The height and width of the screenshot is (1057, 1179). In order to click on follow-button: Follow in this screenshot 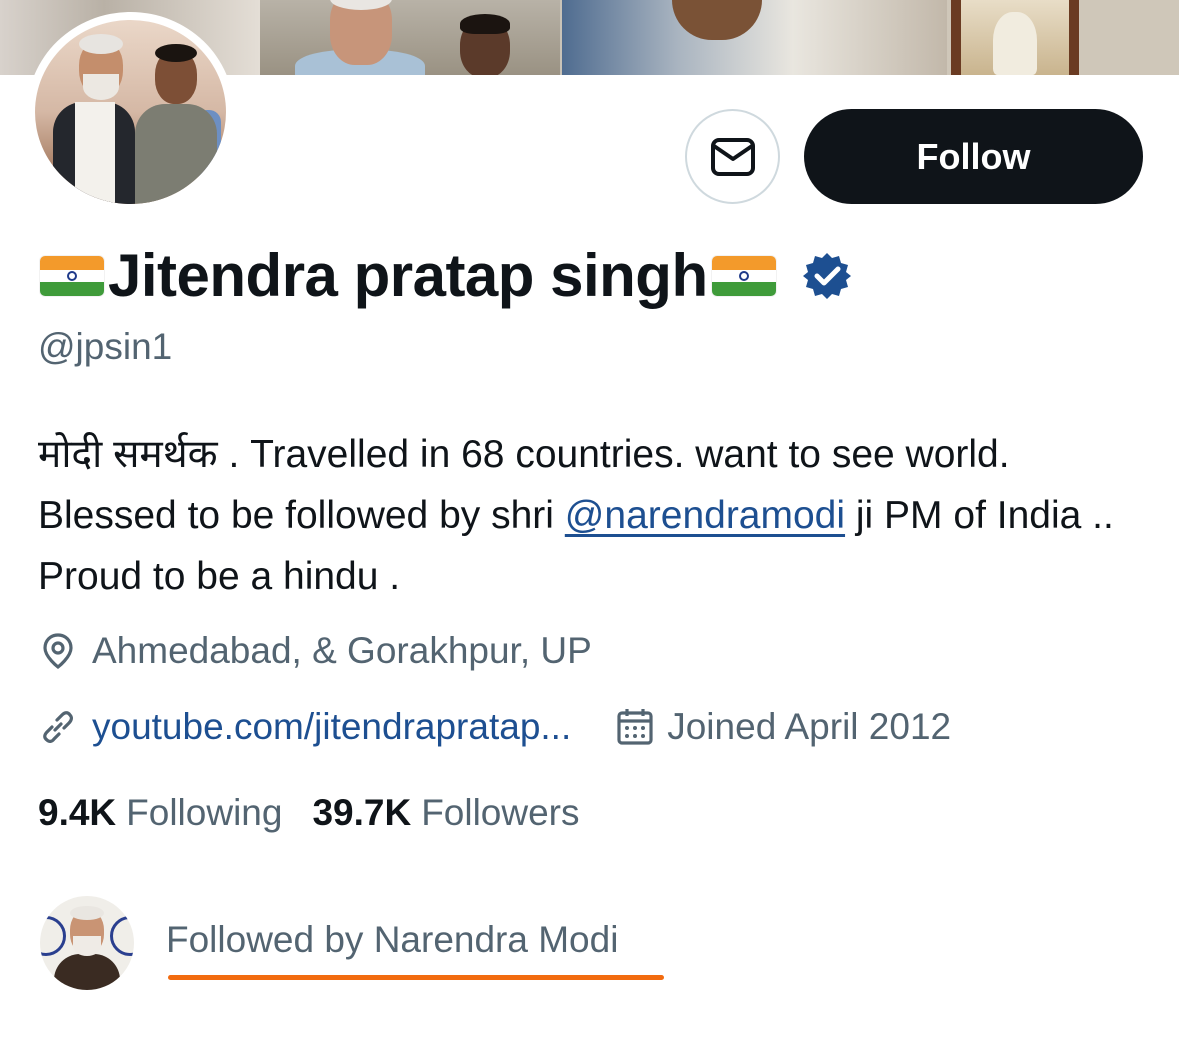, I will do `click(973, 156)`.